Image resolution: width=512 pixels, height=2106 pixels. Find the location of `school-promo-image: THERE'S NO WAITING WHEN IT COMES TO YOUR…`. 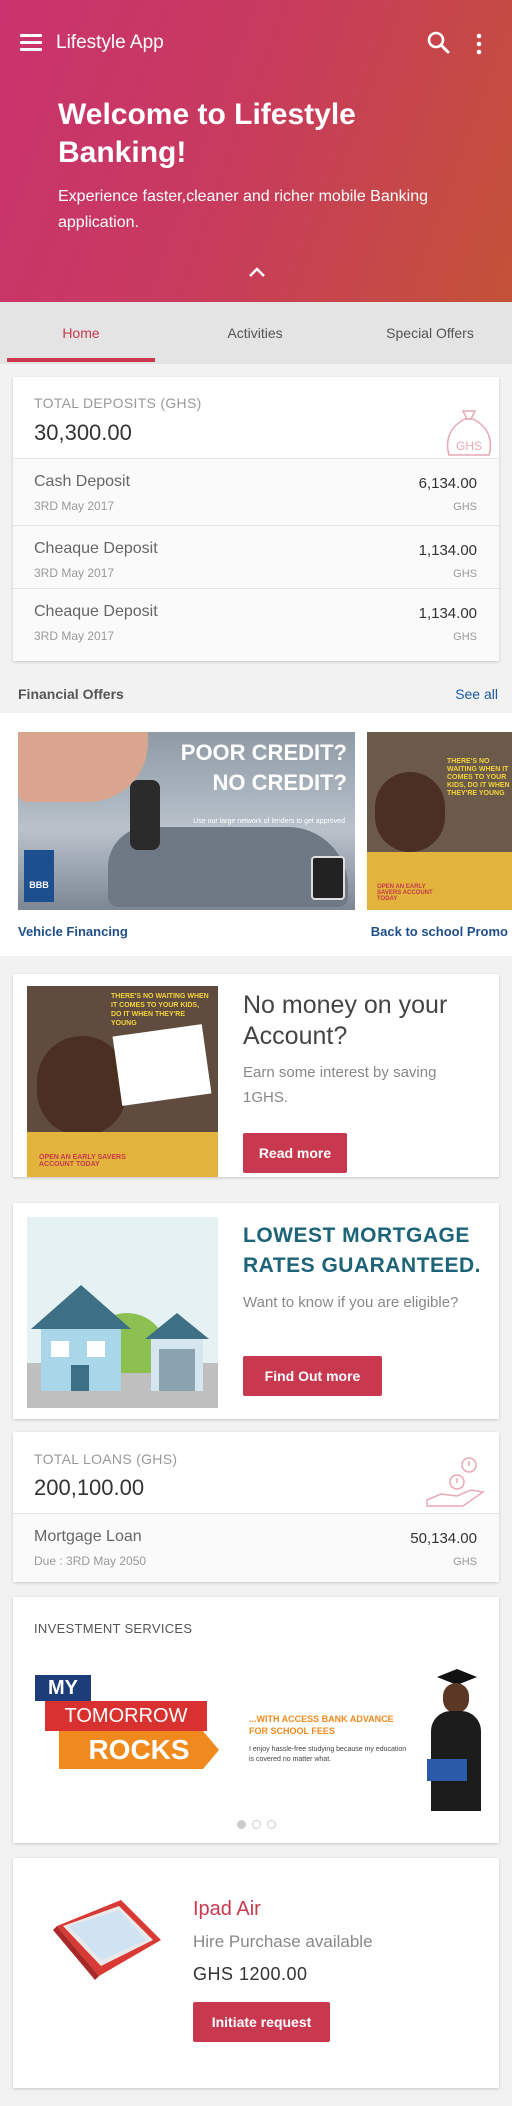

school-promo-image: THERE'S NO WAITING WHEN IT COMES TO YOUR… is located at coordinates (439, 821).